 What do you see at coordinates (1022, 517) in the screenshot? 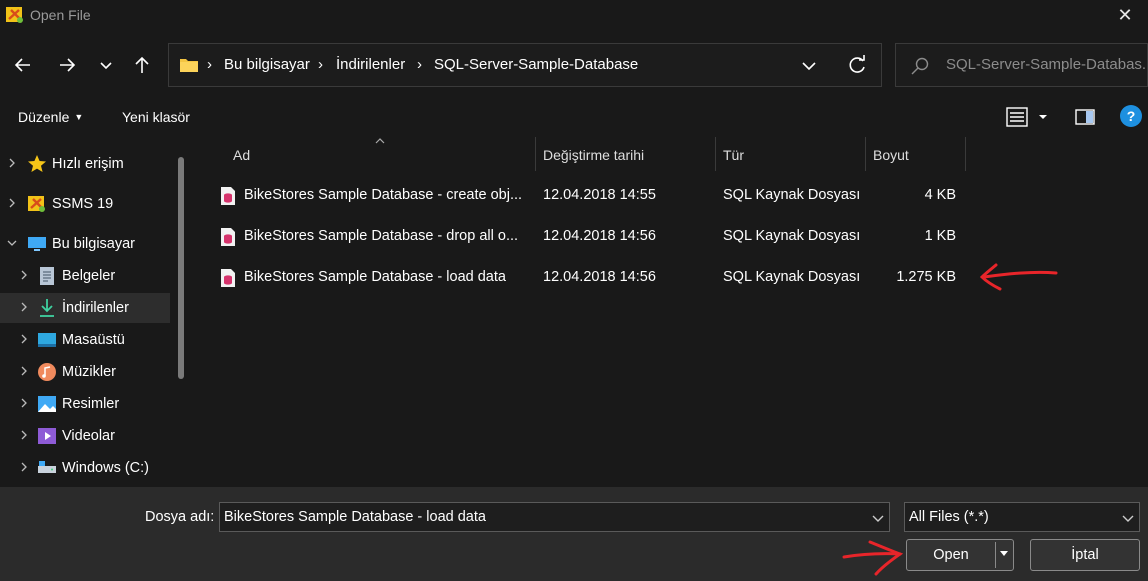
I see `filetype-select: All Files (*.*)` at bounding box center [1022, 517].